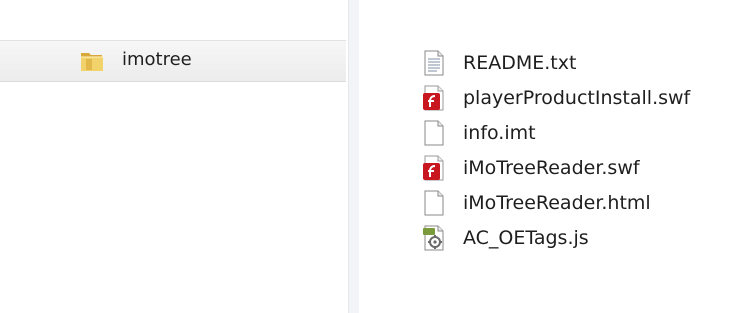  Describe the element at coordinates (434, 238) in the screenshot. I see `script-file-icon` at that location.